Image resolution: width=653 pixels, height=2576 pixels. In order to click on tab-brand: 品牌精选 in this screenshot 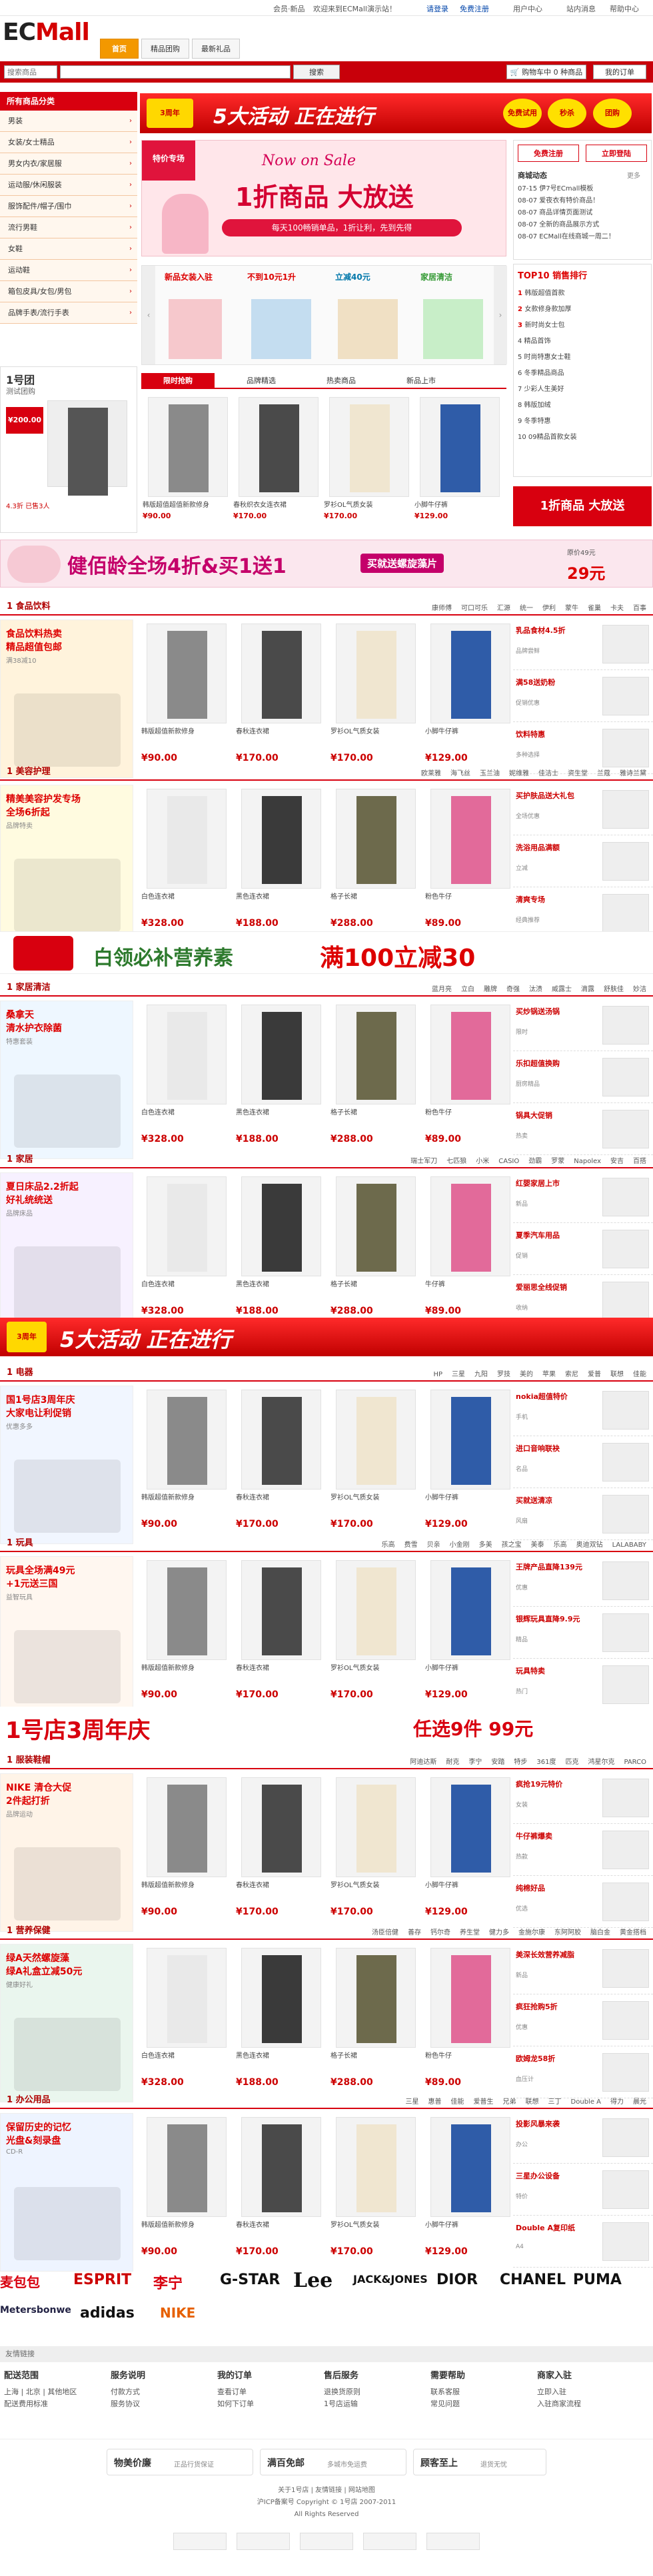, I will do `click(261, 381)`.